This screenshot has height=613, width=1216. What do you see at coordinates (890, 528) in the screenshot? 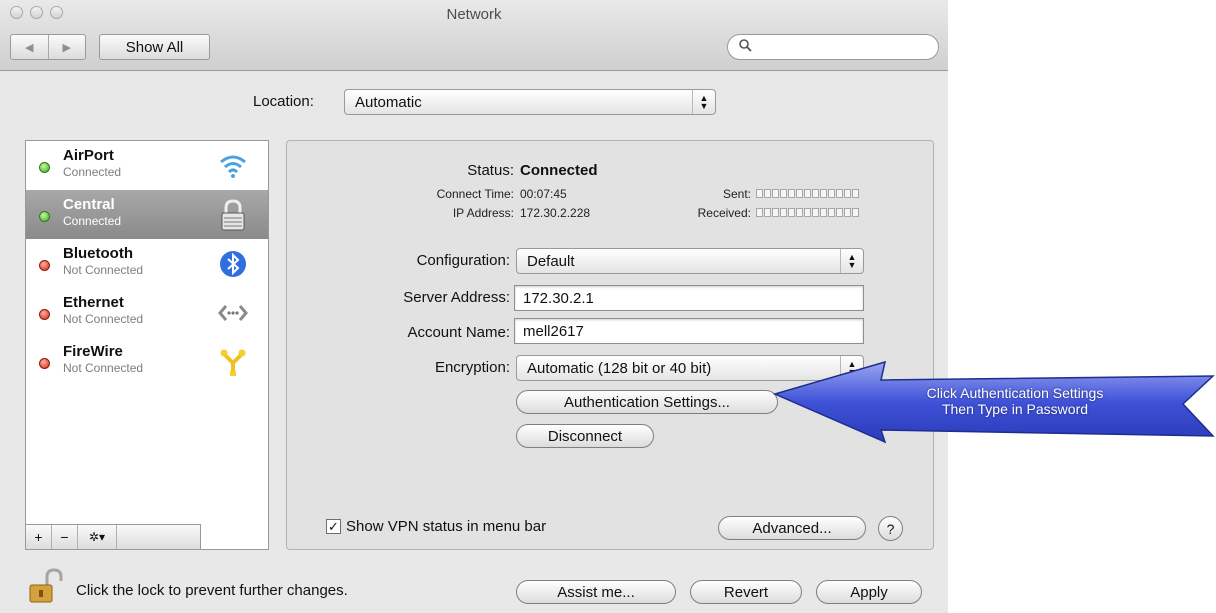
I see `help-button: ?` at bounding box center [890, 528].